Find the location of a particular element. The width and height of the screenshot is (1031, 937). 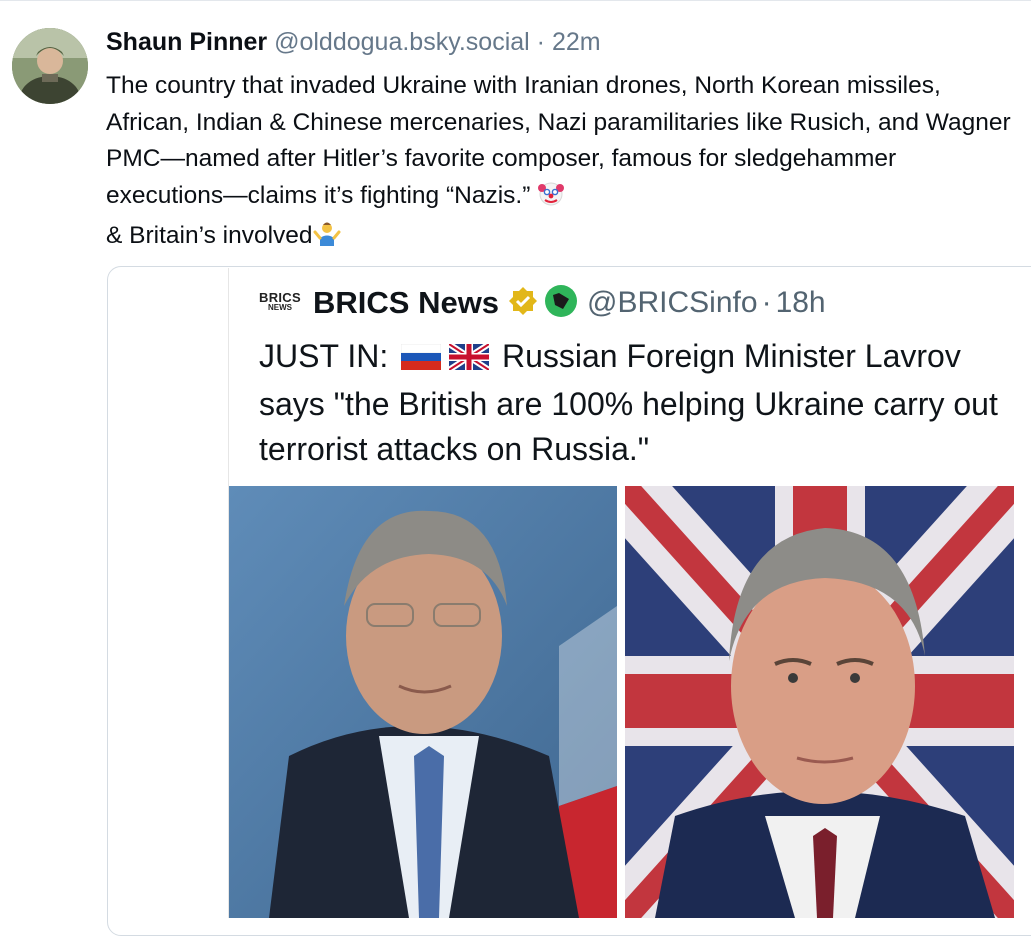

verified-badge-icon is located at coordinates (523, 303).